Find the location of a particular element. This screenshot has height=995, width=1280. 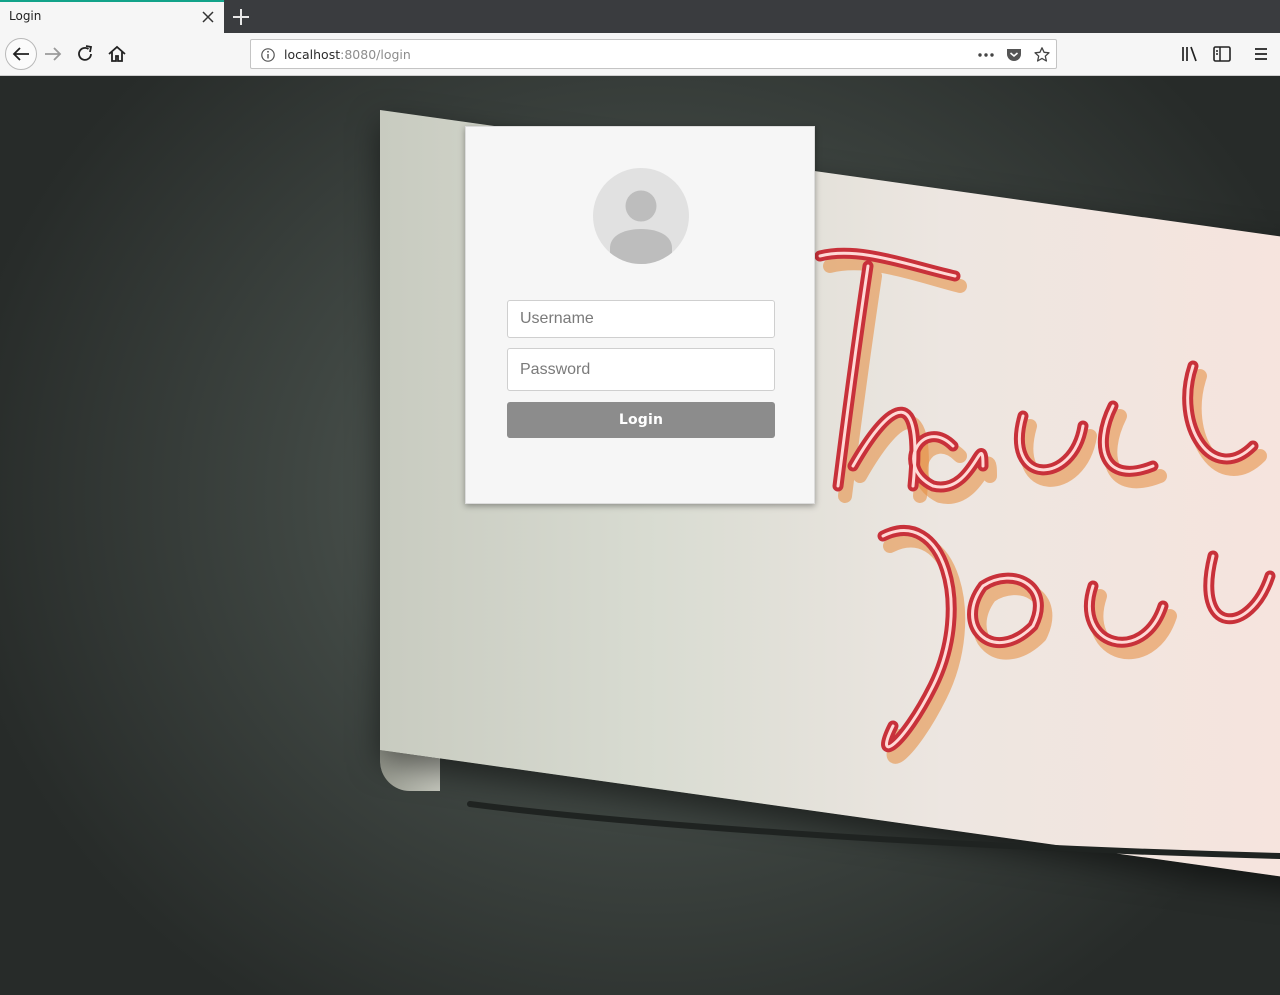

tab-strip: Login is located at coordinates (640, 16).